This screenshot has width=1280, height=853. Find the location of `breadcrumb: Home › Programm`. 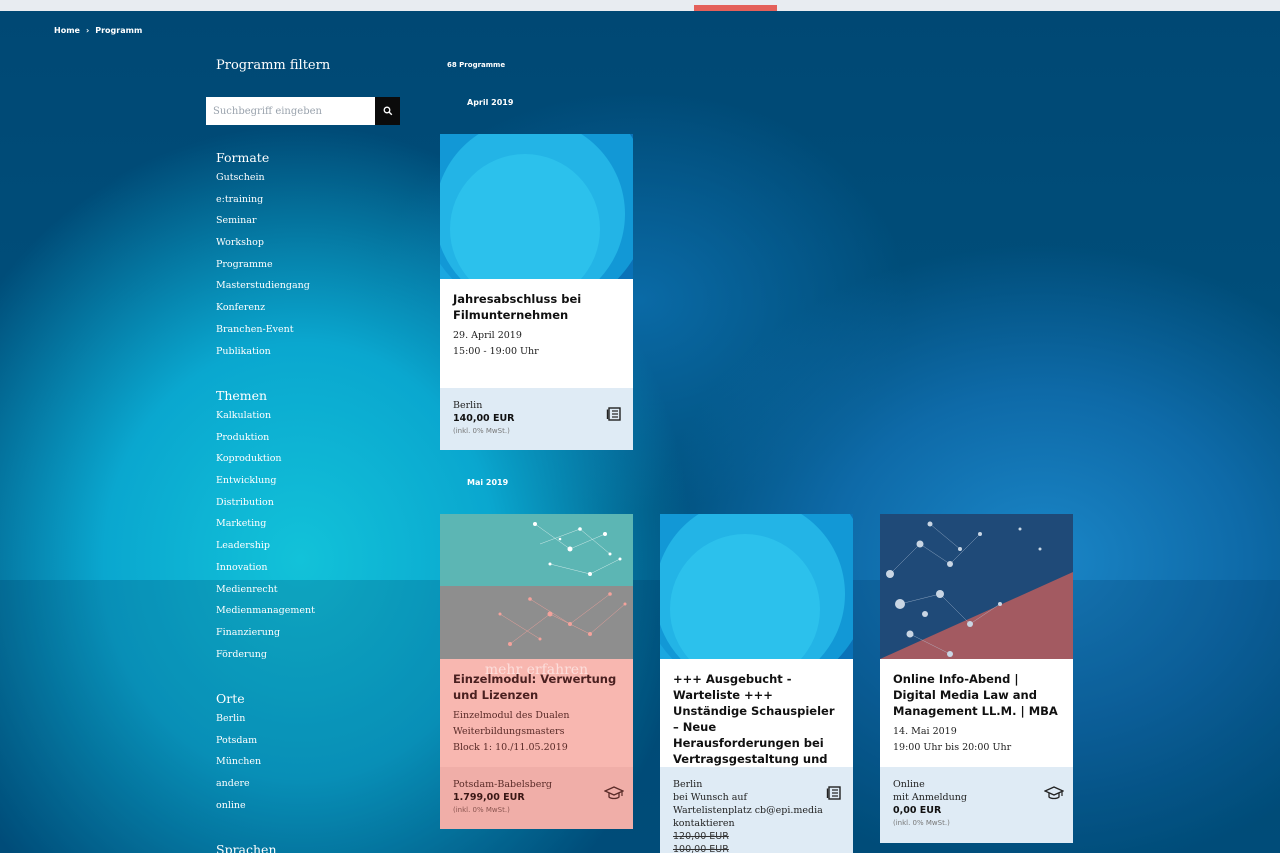

breadcrumb: Home › Programm is located at coordinates (98, 30).